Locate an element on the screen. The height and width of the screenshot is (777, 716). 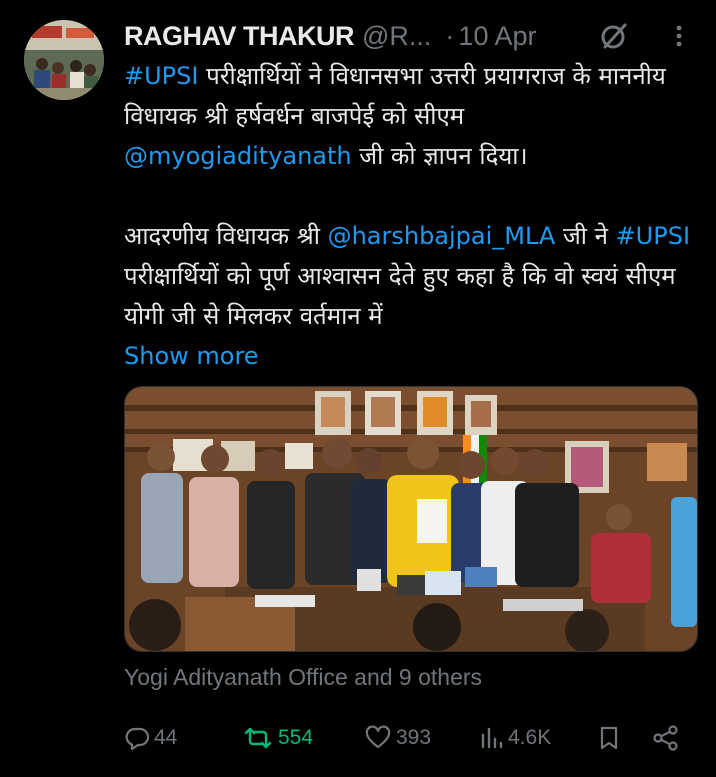
tagged-people: Yogi Adityanath Office and 9 others is located at coordinates (303, 677).